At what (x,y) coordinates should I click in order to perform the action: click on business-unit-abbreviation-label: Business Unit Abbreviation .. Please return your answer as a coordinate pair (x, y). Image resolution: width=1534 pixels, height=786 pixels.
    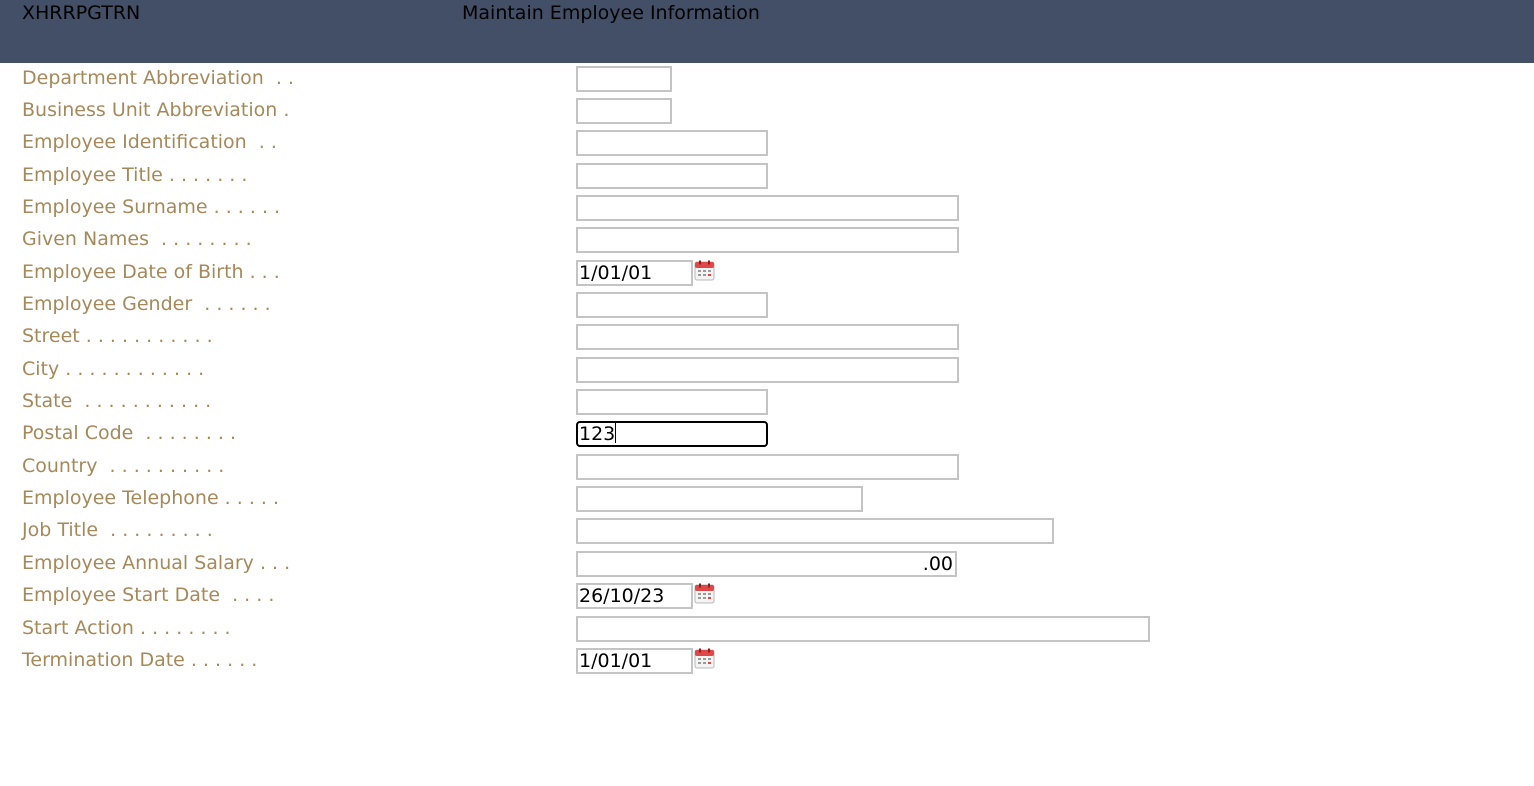
    Looking at the image, I should click on (156, 110).